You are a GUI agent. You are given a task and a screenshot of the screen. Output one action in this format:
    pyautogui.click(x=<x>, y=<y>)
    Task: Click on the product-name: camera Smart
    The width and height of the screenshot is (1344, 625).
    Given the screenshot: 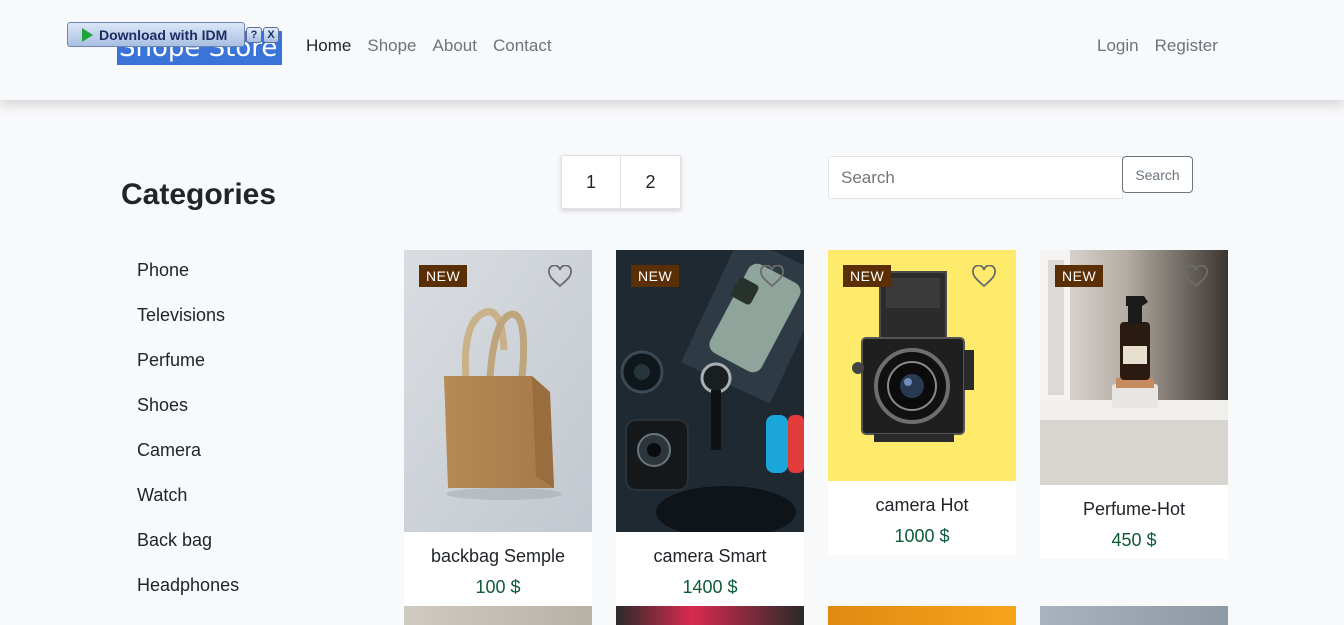 What is the action you would take?
    pyautogui.click(x=710, y=556)
    